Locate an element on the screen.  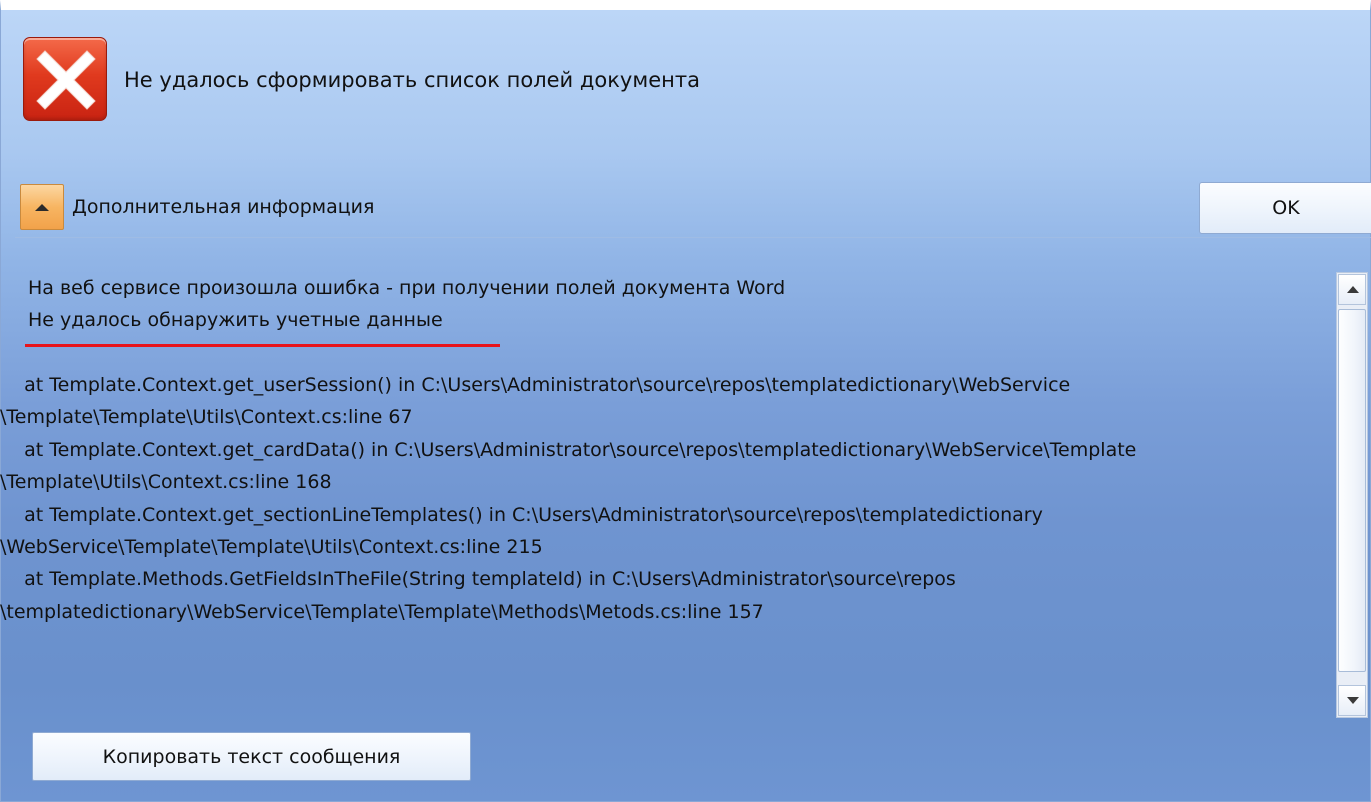
ok-button: OK is located at coordinates (1285, 208).